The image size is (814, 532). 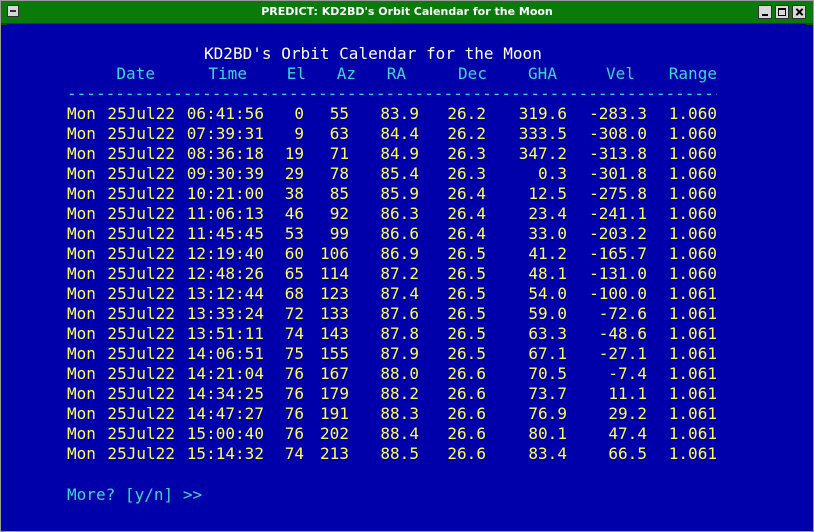 I want to click on table-cell: 75, so click(x=294, y=353).